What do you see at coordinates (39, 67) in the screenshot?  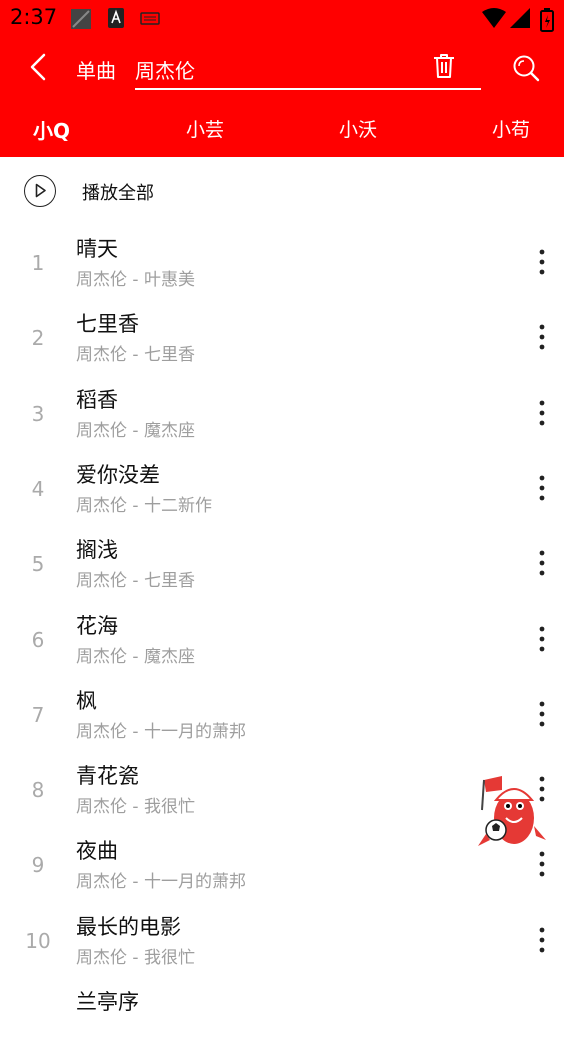 I see `back-arrow-icon` at bounding box center [39, 67].